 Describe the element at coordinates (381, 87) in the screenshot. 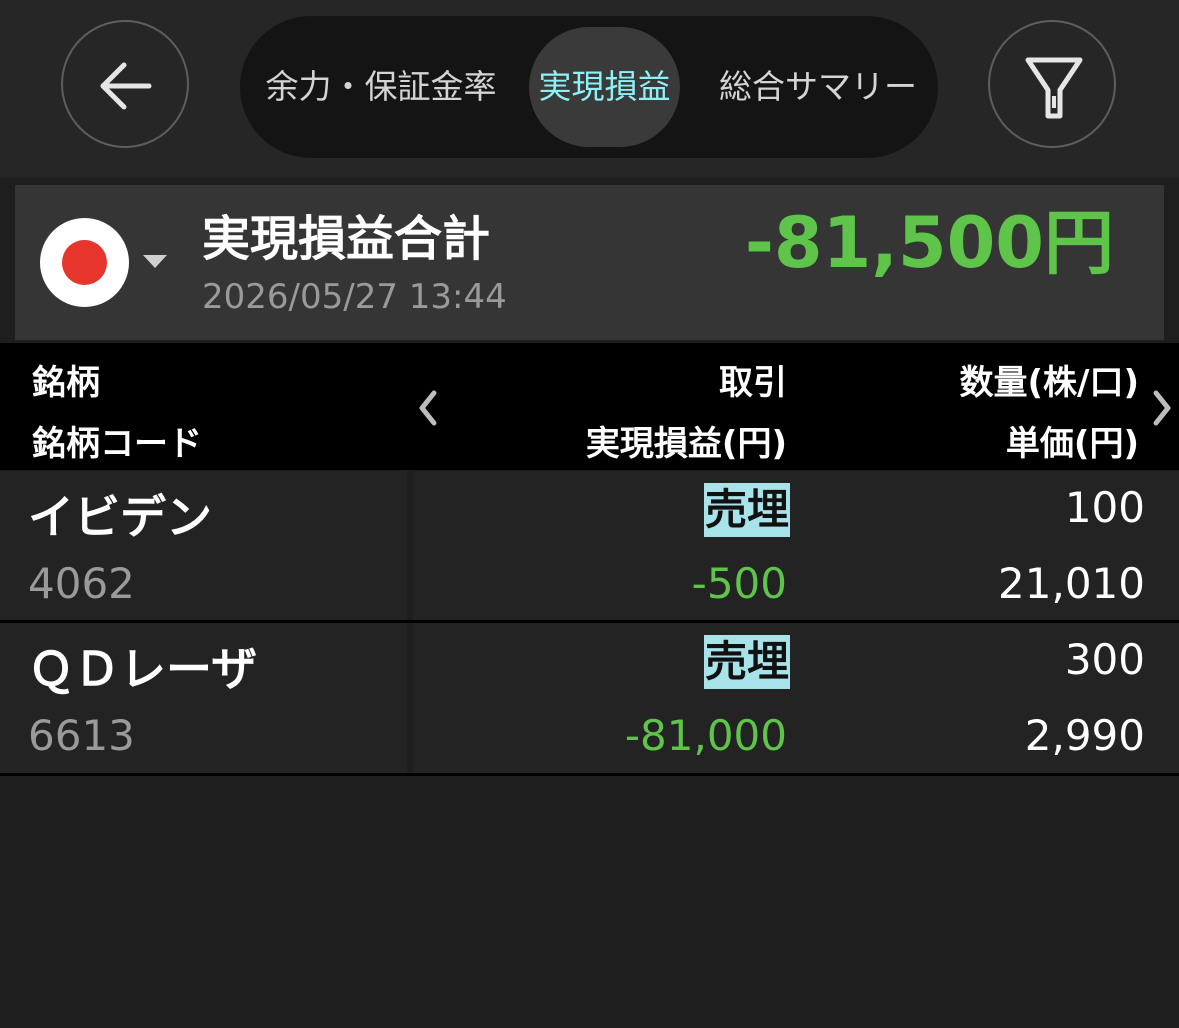

I see `tab-margin-rate: 余力・保証金率` at that location.